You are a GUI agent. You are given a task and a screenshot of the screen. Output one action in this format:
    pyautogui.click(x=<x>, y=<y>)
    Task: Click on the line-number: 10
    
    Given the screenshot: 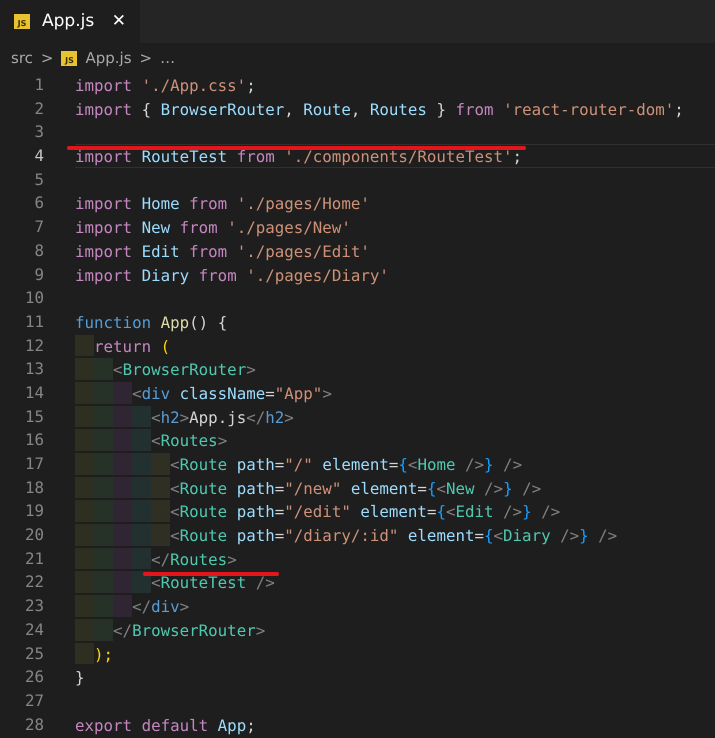 What is the action you would take?
    pyautogui.click(x=34, y=298)
    